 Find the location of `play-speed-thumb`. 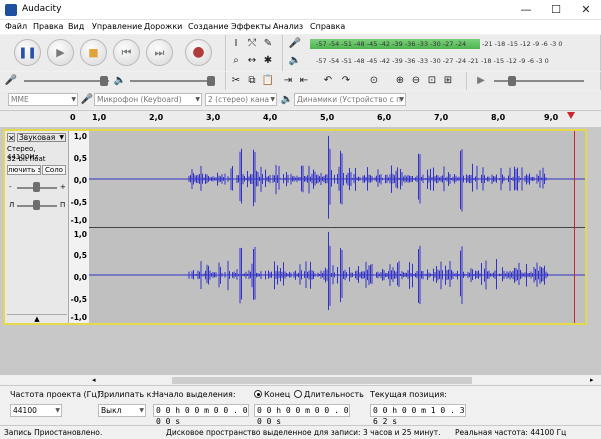

play-speed-thumb is located at coordinates (512, 81).